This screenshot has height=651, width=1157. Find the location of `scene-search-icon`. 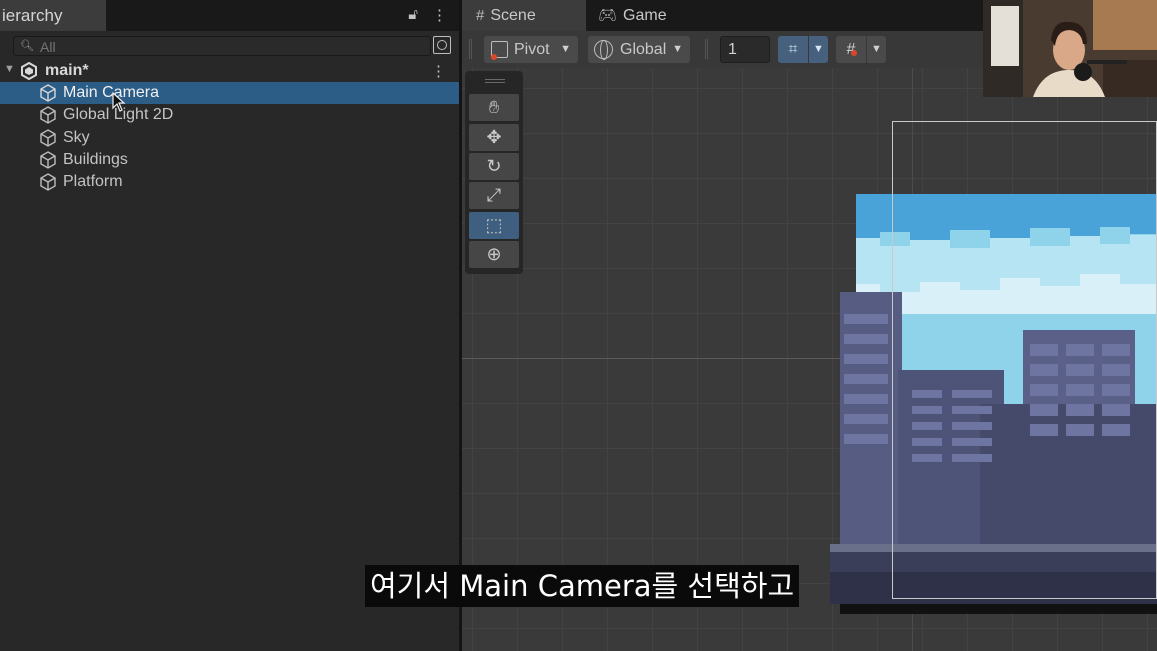

scene-search-icon is located at coordinates (442, 45).